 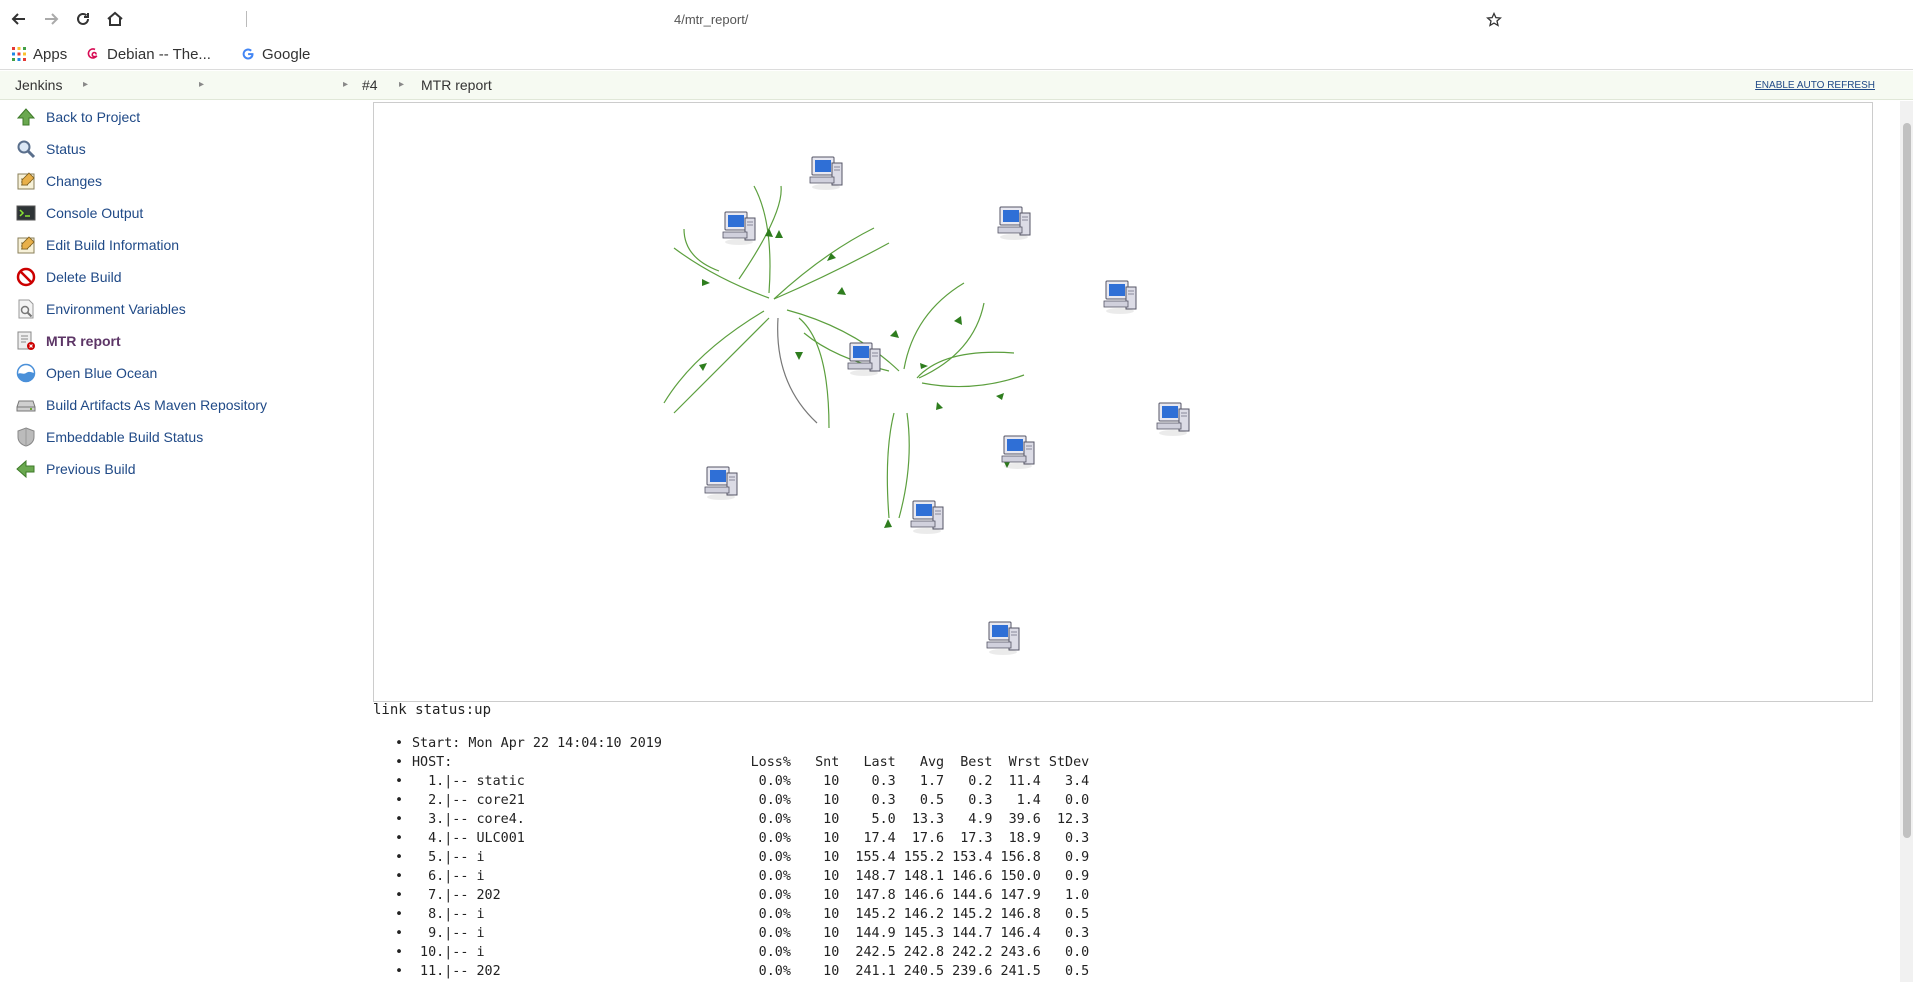 I want to click on up-arrow-icon, so click(x=26, y=117).